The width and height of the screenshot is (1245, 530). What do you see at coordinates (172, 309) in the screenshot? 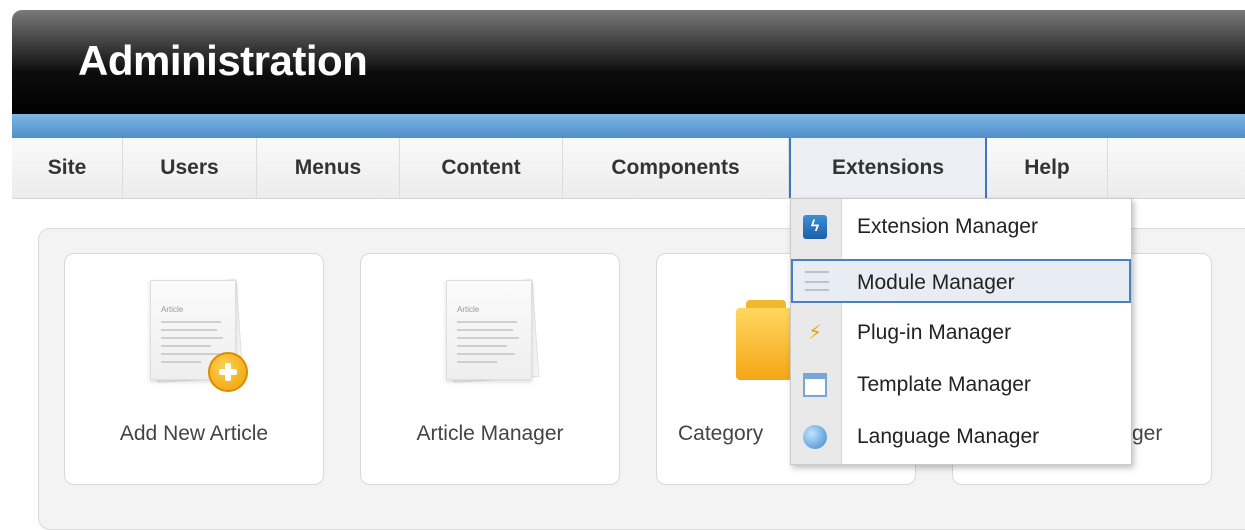
I see `doc-icon-text: Article` at bounding box center [172, 309].